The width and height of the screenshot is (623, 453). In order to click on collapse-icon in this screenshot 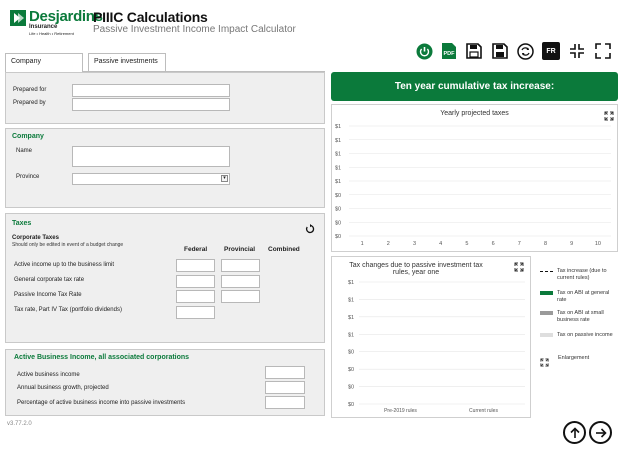, I will do `click(577, 51)`.